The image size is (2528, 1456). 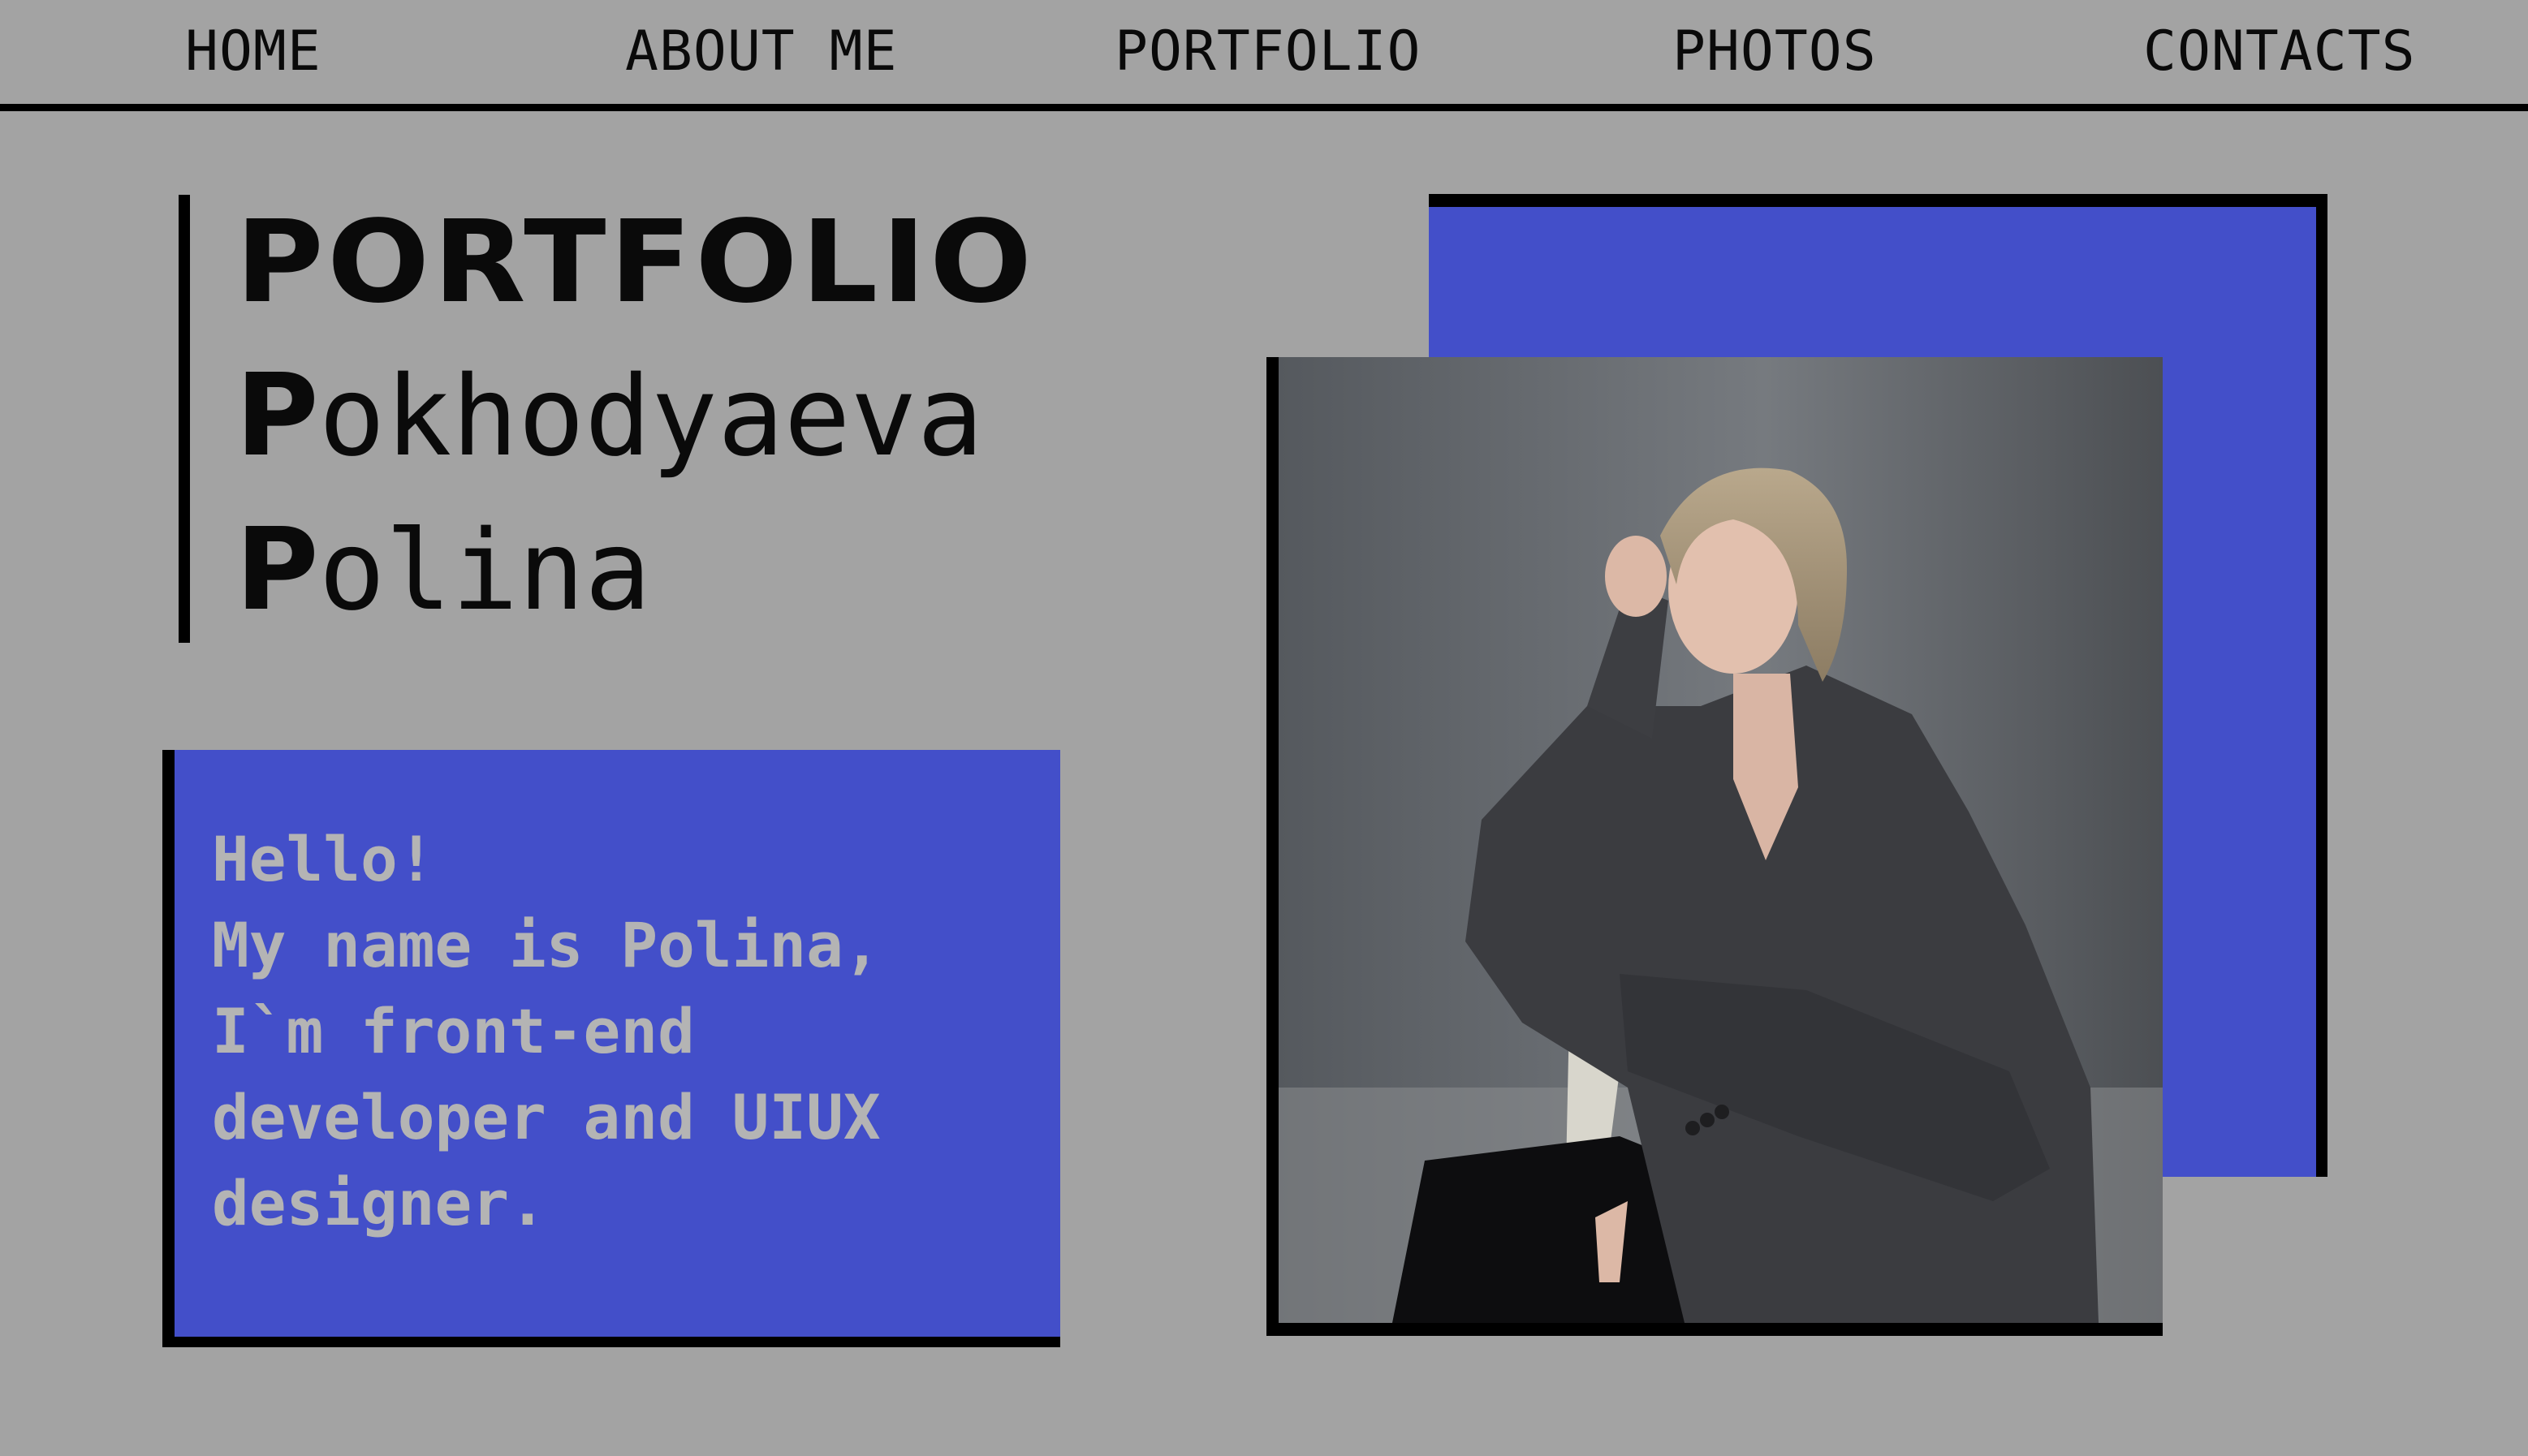 I want to click on firstname-initial: P, so click(x=277, y=570).